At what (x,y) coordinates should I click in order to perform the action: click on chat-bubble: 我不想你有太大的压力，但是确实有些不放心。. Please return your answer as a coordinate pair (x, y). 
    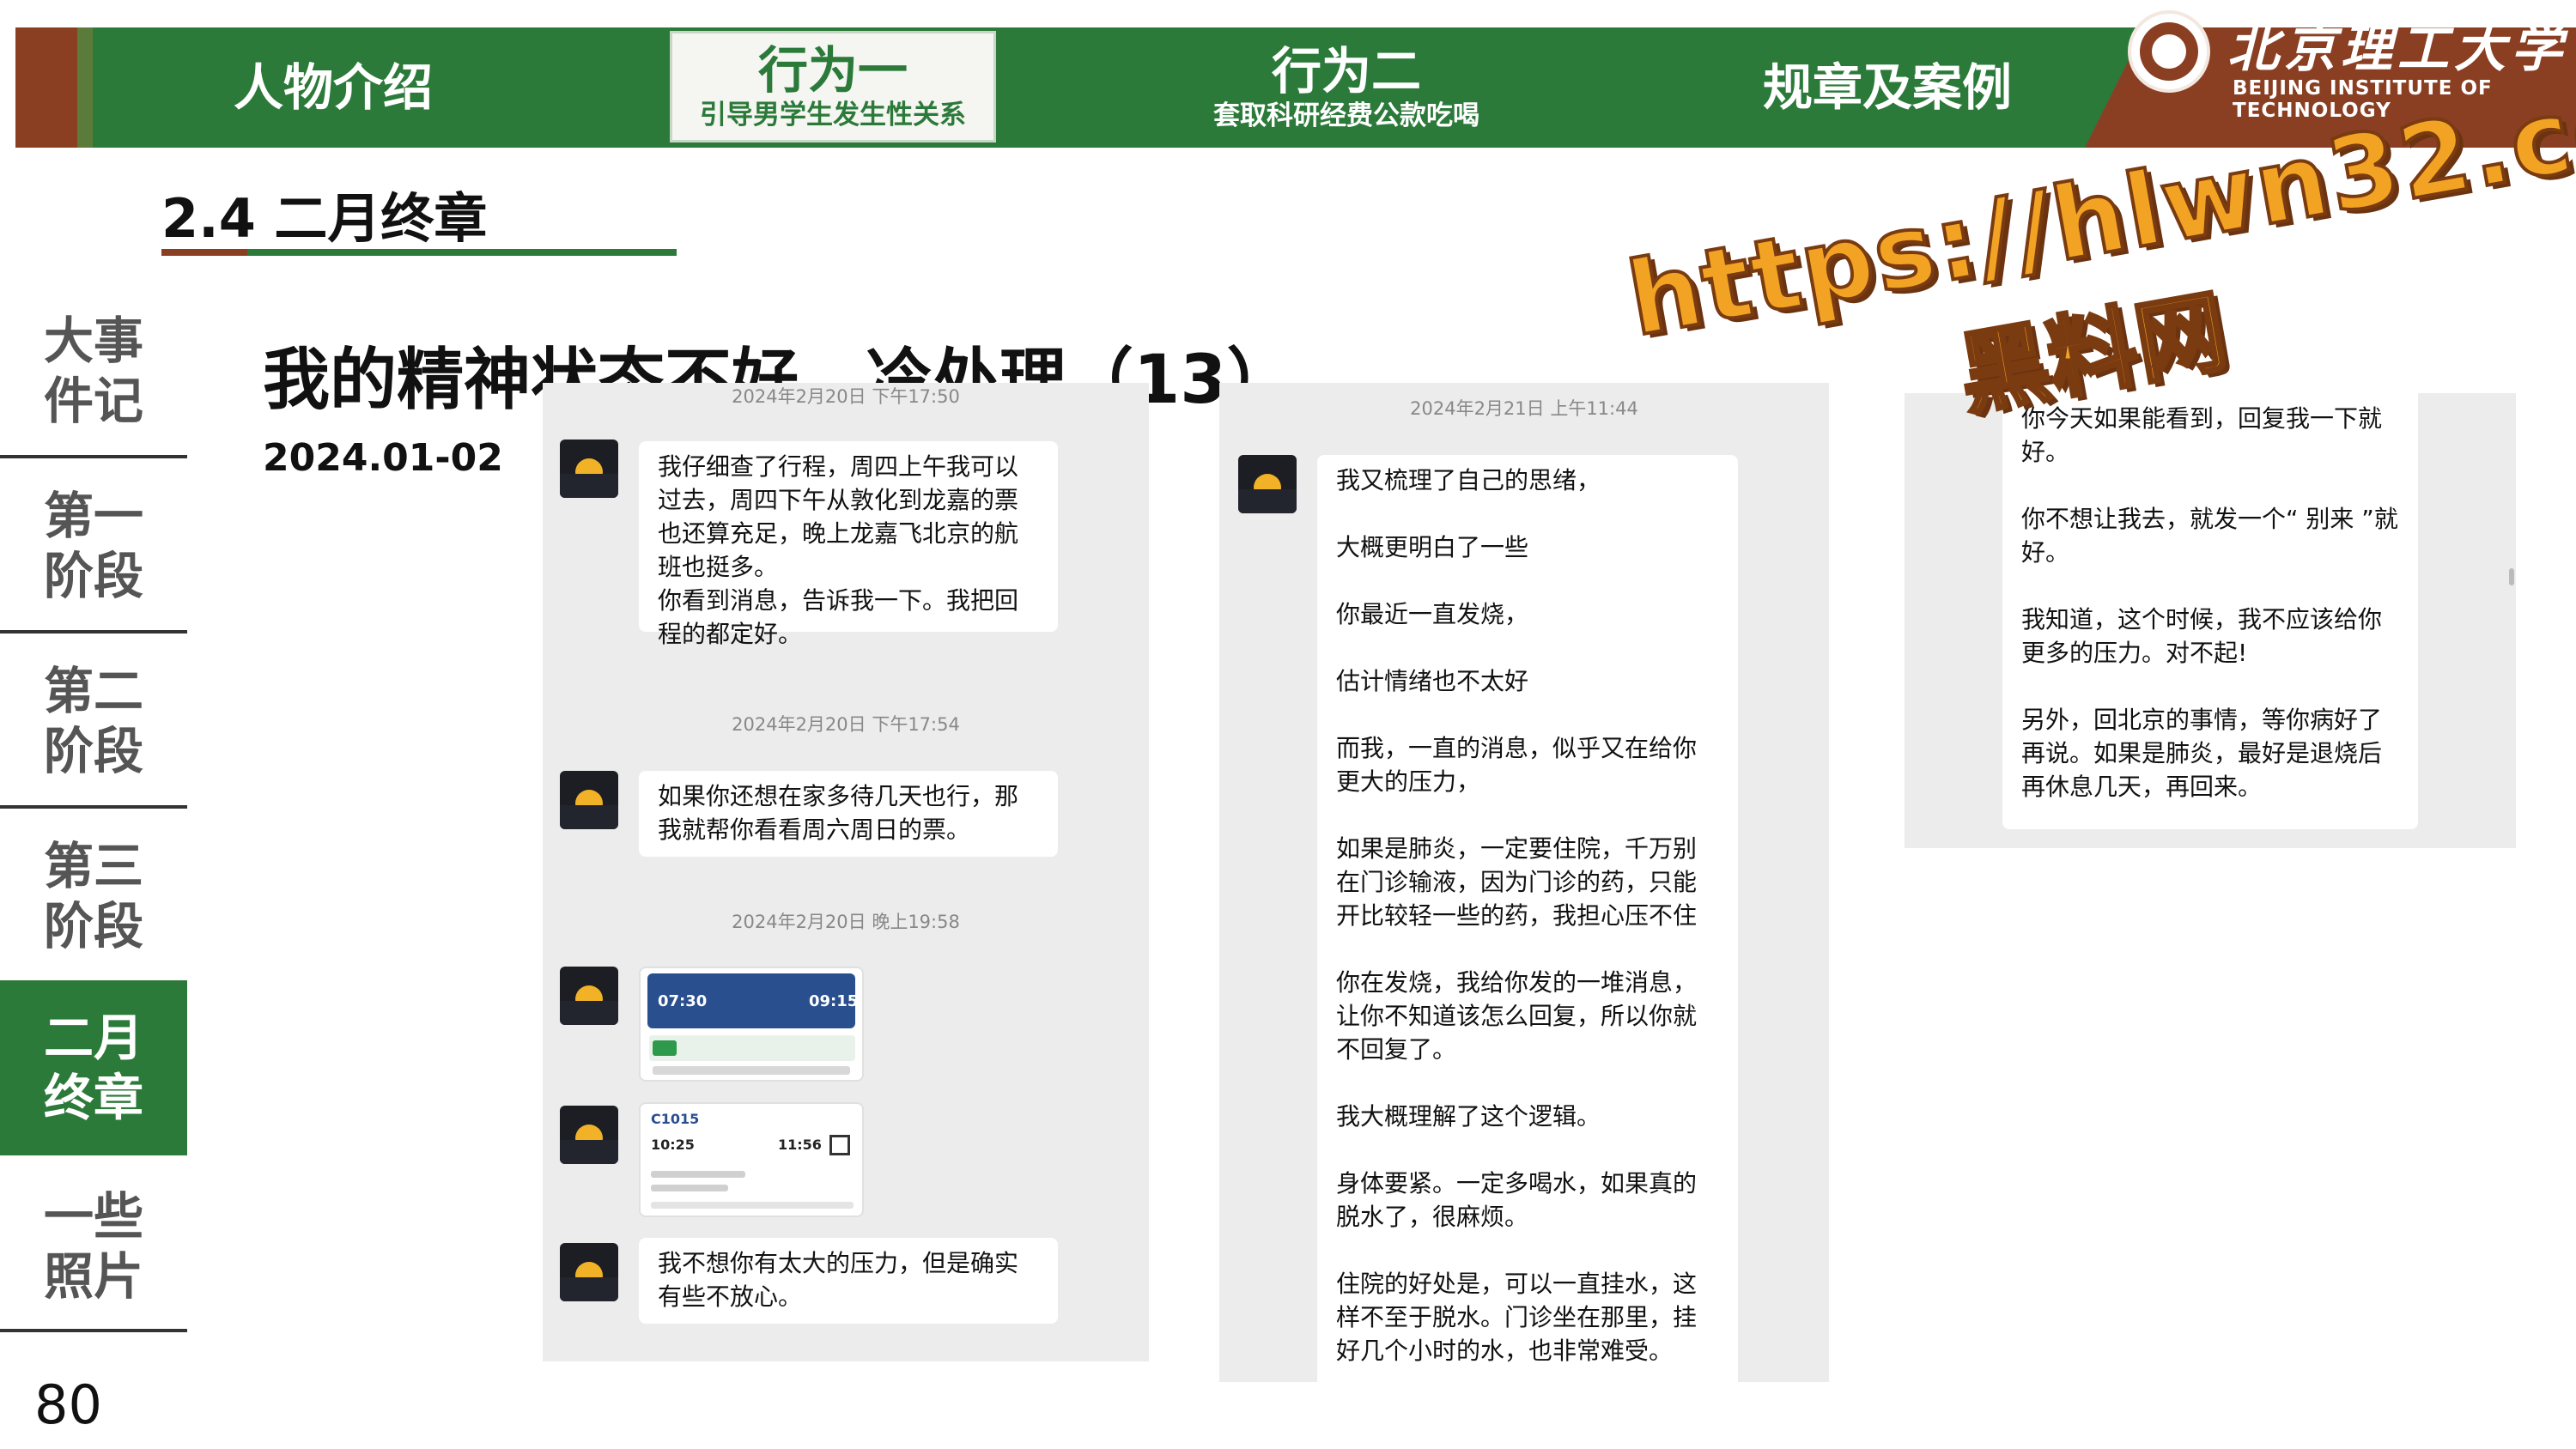
    Looking at the image, I should click on (848, 1281).